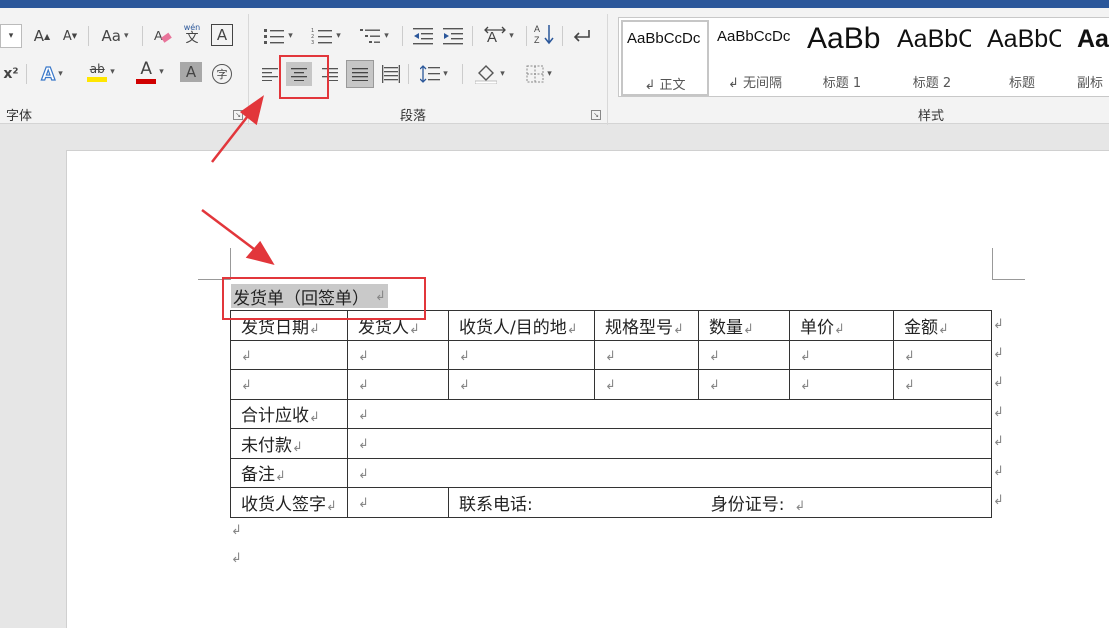 This screenshot has height=628, width=1109. Describe the element at coordinates (841, 325) in the screenshot. I see `table-cell: 单价↲` at that location.